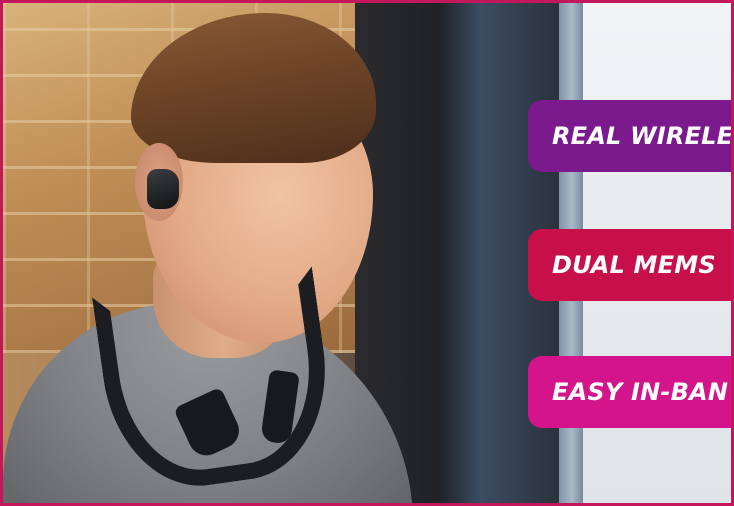  I want to click on feature-badge-label: DUAL MEMS, so click(634, 265).